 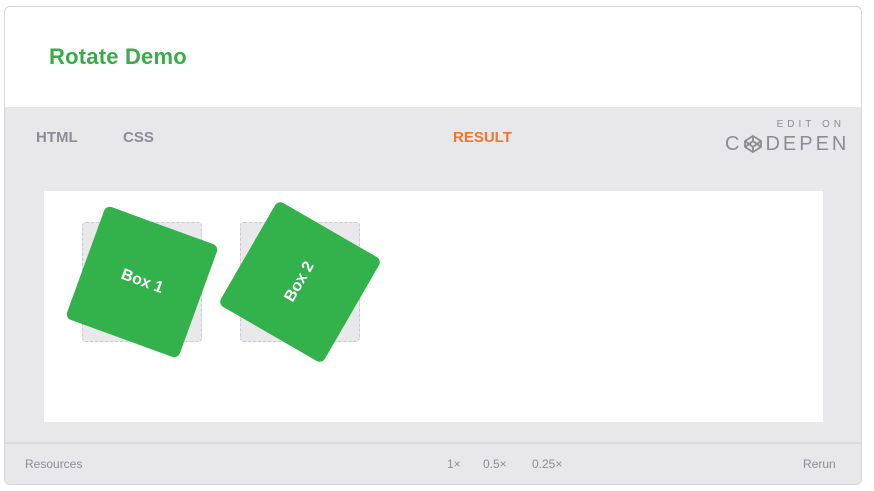 What do you see at coordinates (299, 281) in the screenshot?
I see `box-2-label: Box 2` at bounding box center [299, 281].